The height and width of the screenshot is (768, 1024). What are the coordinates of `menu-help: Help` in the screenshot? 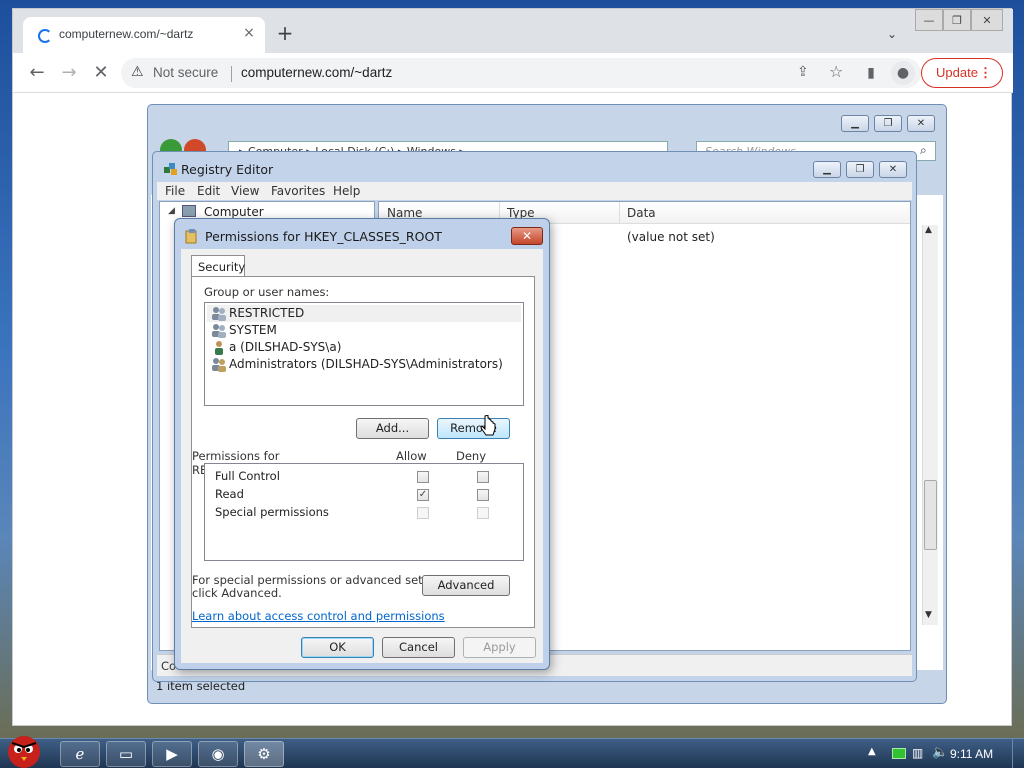 It's located at (346, 191).